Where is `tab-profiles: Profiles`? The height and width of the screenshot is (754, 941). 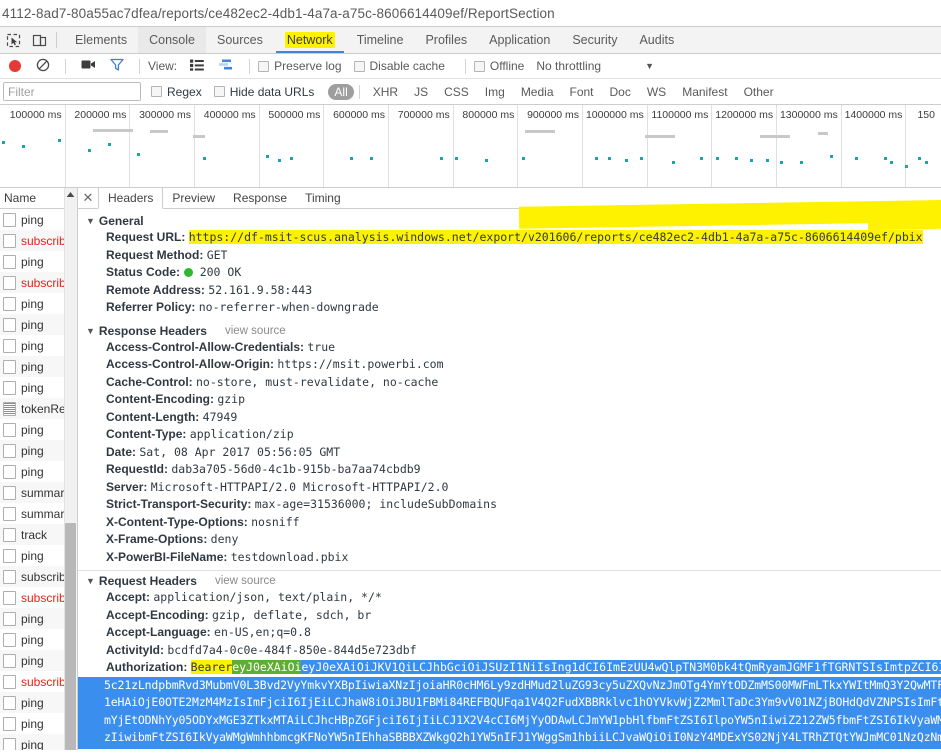 tab-profiles: Profiles is located at coordinates (446, 40).